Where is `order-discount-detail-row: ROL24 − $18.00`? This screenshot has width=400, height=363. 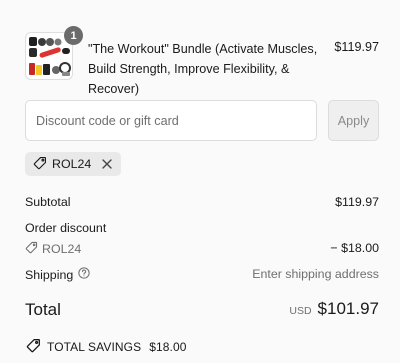 order-discount-detail-row: ROL24 − $18.00 is located at coordinates (202, 249).